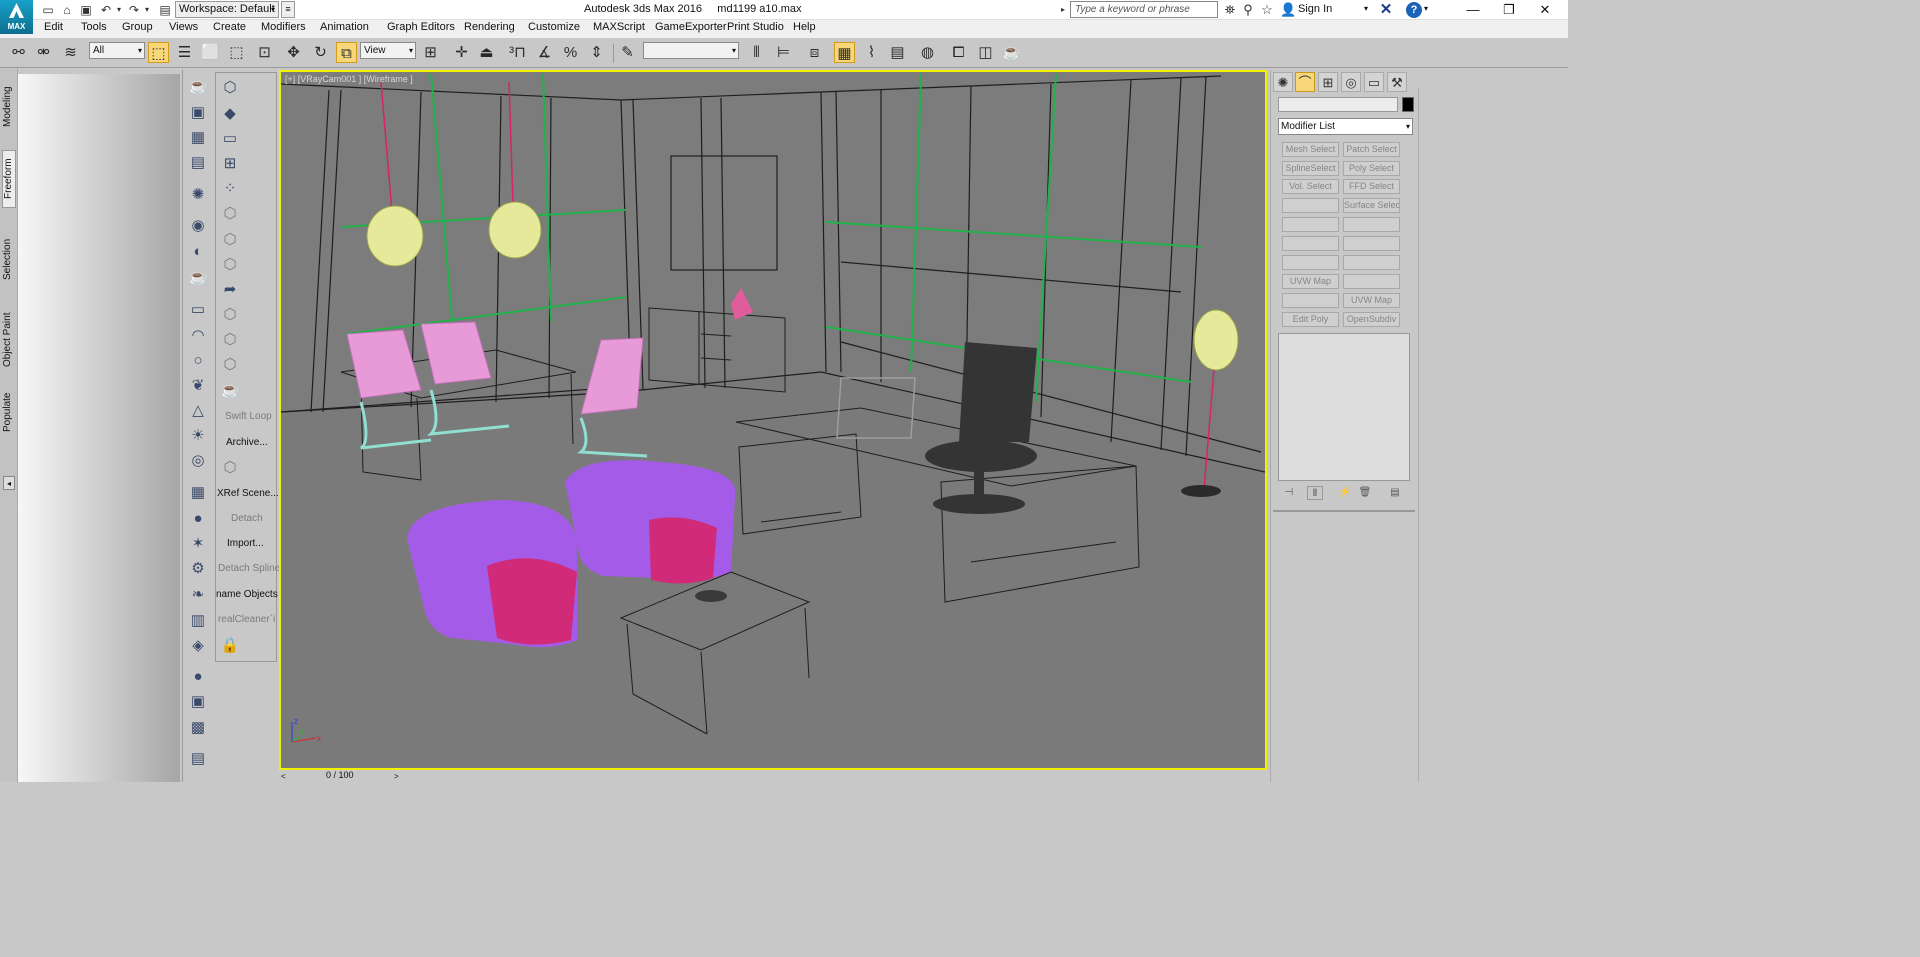 This screenshot has width=1920, height=957. I want to click on gear-icon: ⚙, so click(198, 569).